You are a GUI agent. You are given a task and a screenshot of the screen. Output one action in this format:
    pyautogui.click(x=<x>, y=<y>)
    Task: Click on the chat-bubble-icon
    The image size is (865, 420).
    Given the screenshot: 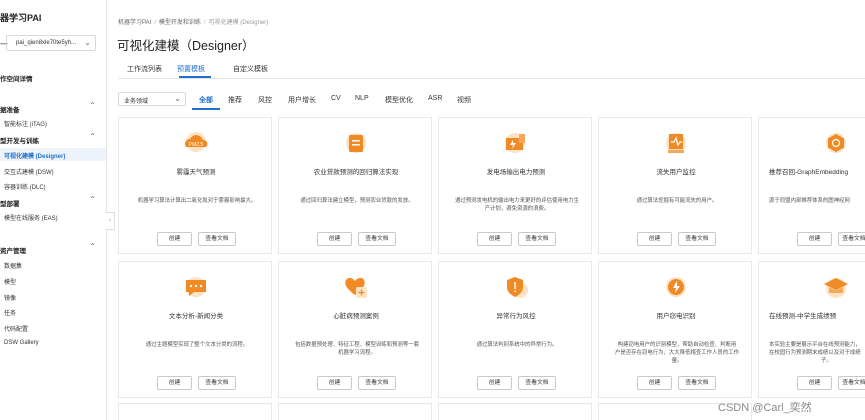 What is the action you would take?
    pyautogui.click(x=196, y=287)
    